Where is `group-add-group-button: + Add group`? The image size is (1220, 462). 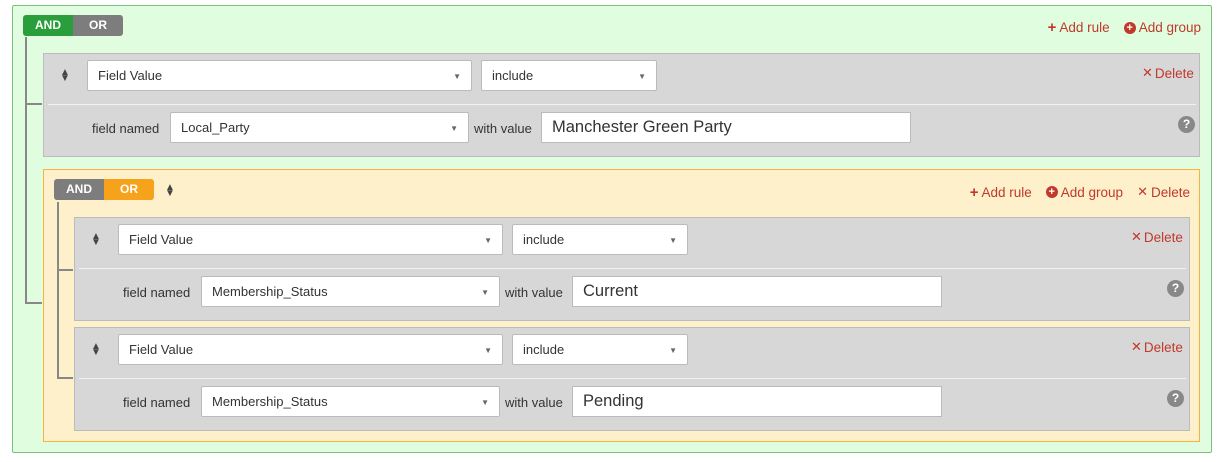 group-add-group-button: + Add group is located at coordinates (1084, 192).